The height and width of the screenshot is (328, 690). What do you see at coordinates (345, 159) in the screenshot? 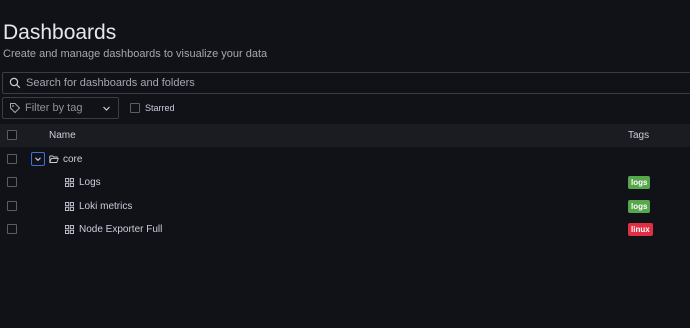
I see `folder-row: core` at bounding box center [345, 159].